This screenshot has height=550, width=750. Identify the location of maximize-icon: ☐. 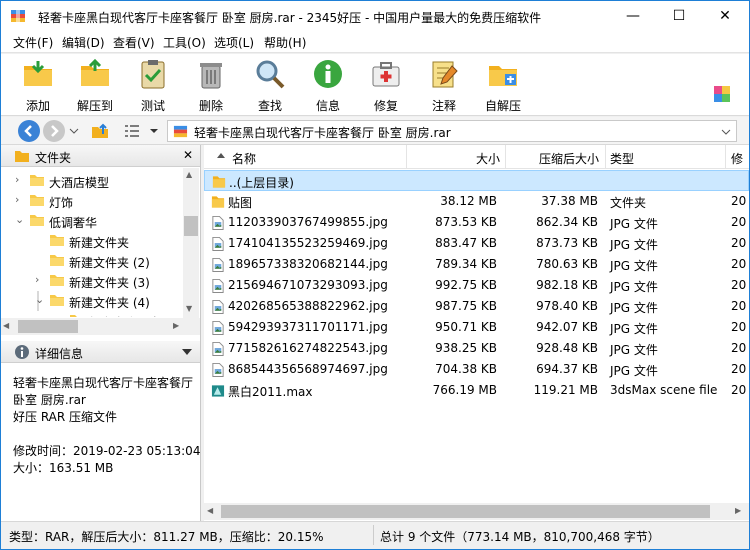
(679, 16).